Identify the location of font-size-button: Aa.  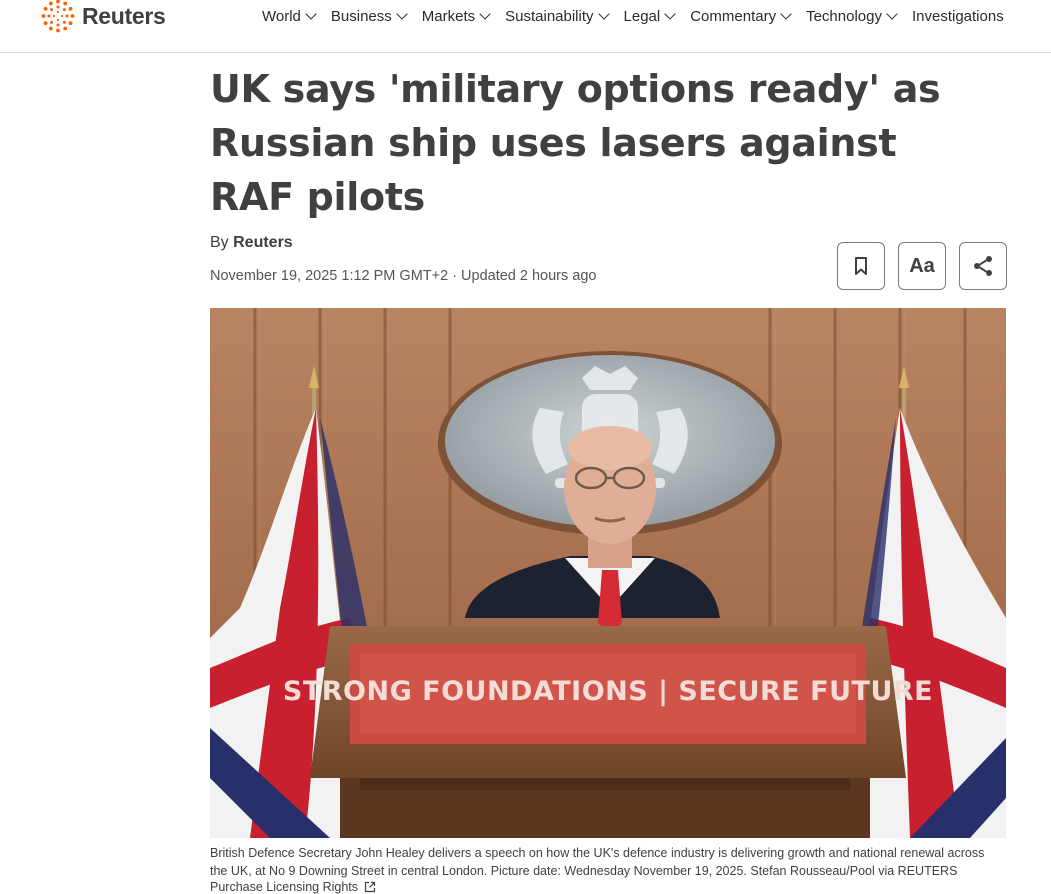
(922, 266).